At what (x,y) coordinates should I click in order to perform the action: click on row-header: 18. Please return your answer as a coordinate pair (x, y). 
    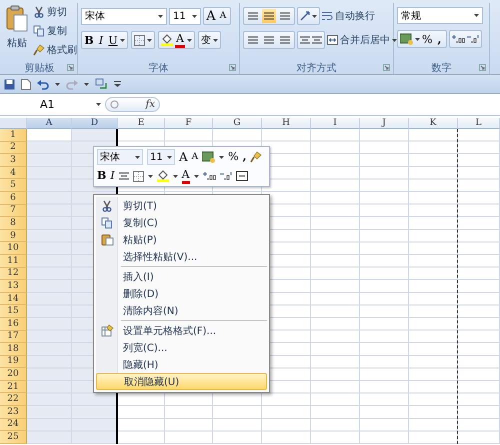
    Looking at the image, I should click on (13, 349).